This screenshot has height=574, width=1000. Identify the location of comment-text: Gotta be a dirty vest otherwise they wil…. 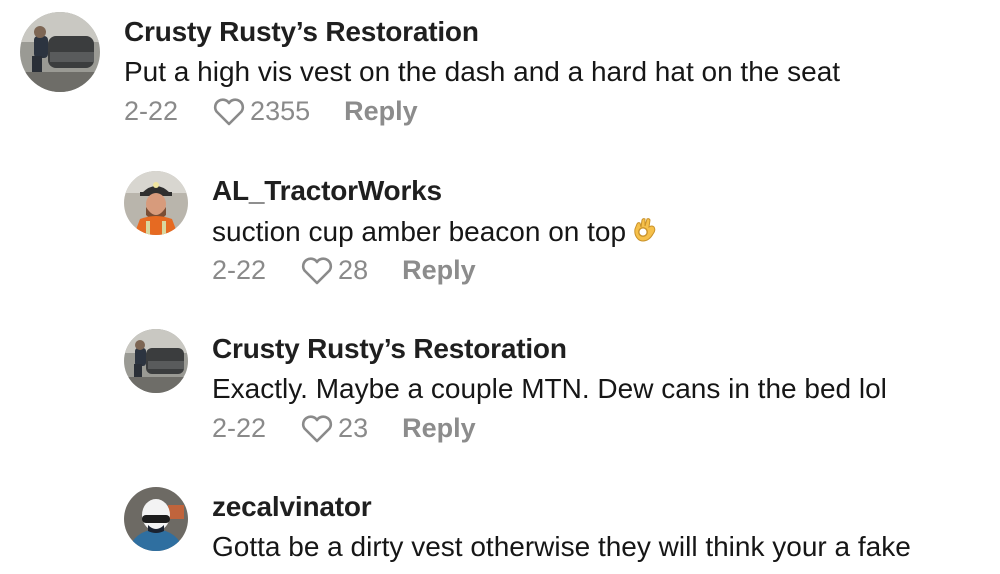
(561, 546).